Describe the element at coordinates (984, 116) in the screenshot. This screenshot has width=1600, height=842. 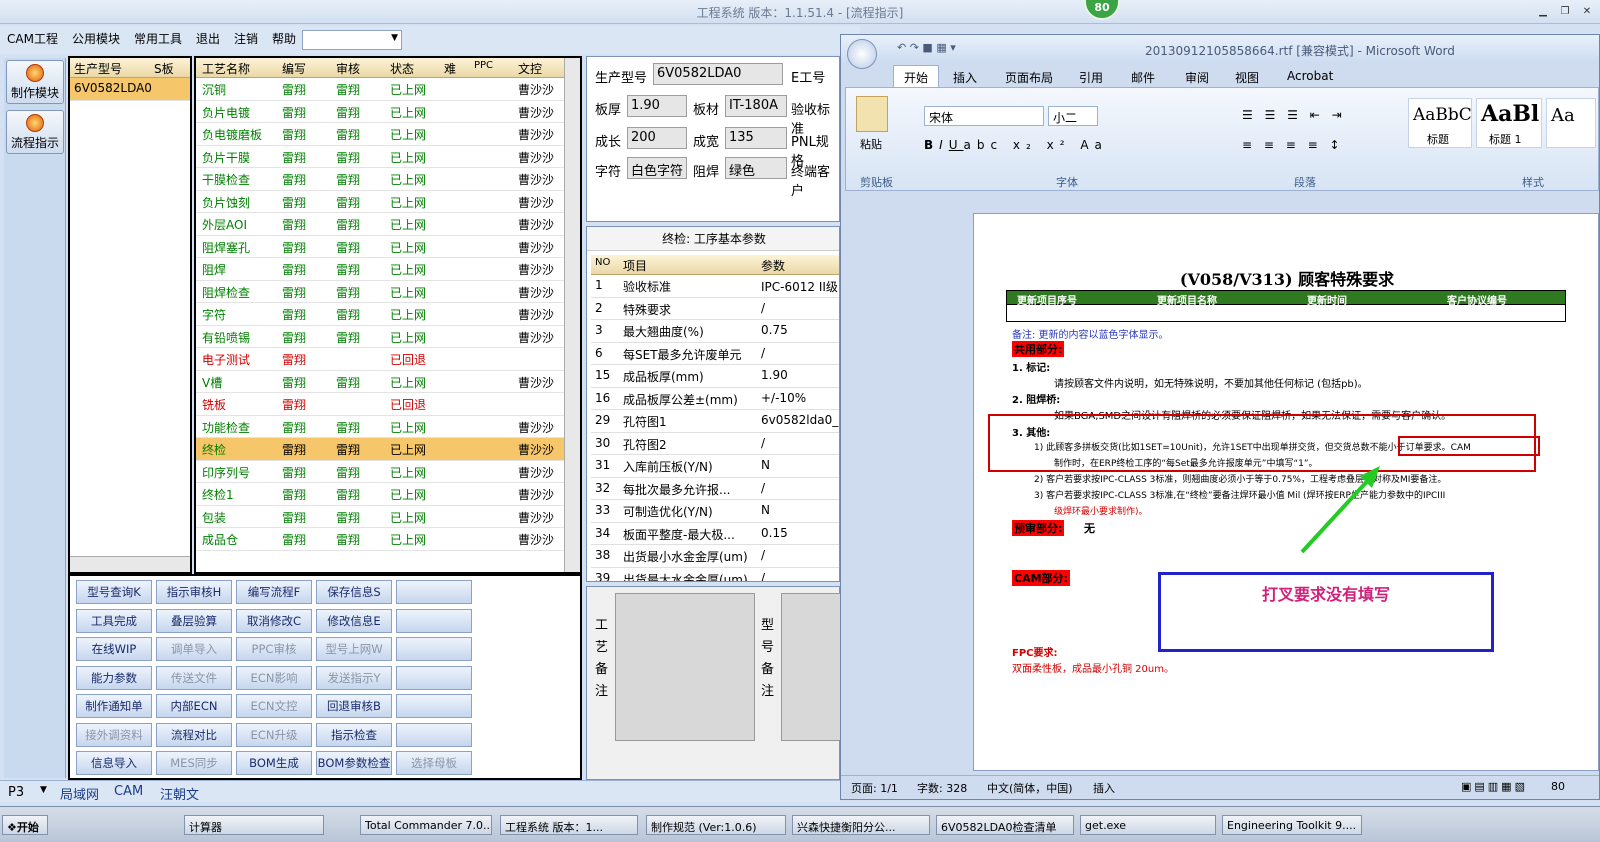
I see `font-name-box: 宋体` at that location.